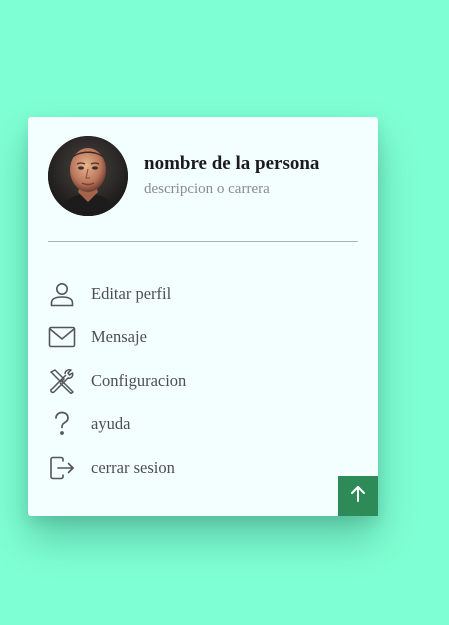 This screenshot has width=449, height=625. I want to click on menu-item-label: Configuracion, so click(139, 380).